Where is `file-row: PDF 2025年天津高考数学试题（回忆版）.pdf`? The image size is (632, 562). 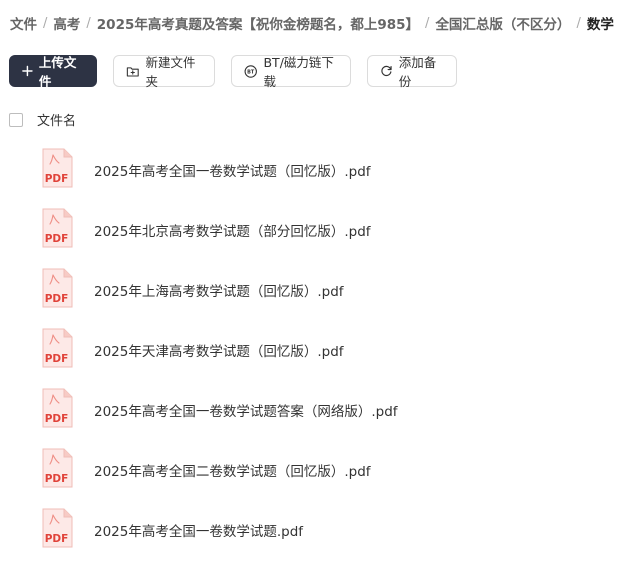 file-row: PDF 2025年天津高考数学试题（回忆版）.pdf is located at coordinates (219, 358).